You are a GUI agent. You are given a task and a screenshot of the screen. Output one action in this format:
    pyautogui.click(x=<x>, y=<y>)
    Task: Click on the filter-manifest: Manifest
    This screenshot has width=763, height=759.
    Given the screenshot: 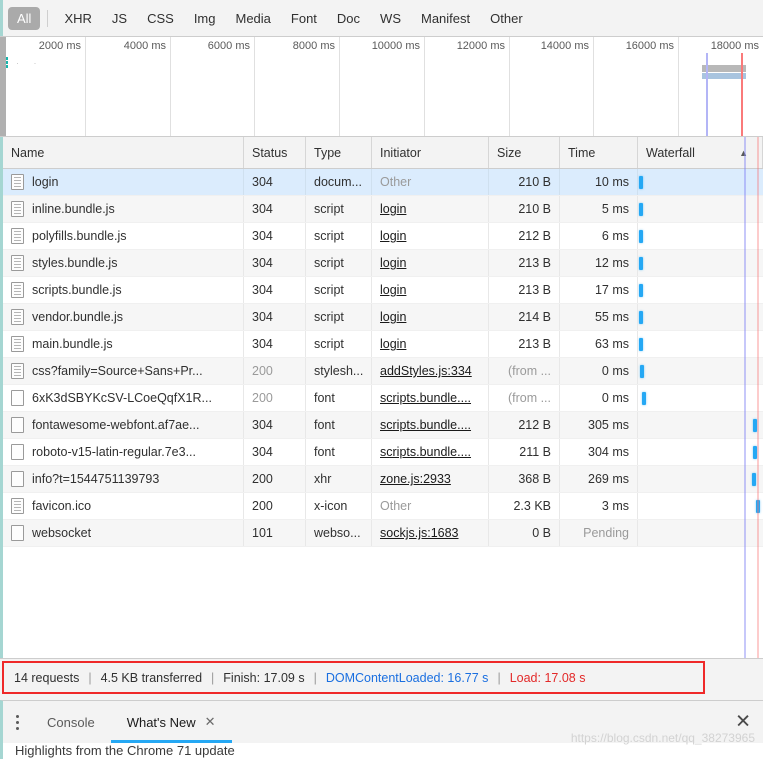 What is the action you would take?
    pyautogui.click(x=445, y=18)
    